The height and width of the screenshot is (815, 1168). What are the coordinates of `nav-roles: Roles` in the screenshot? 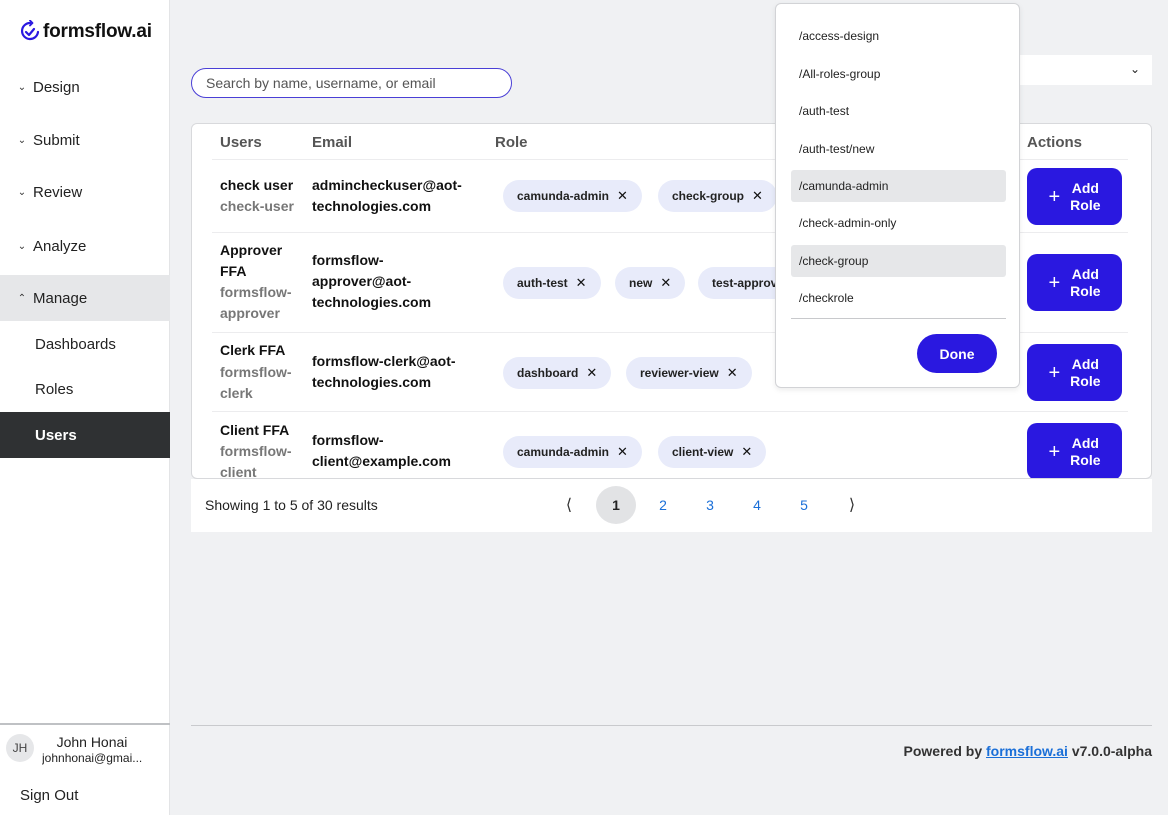 It's located at (85, 389).